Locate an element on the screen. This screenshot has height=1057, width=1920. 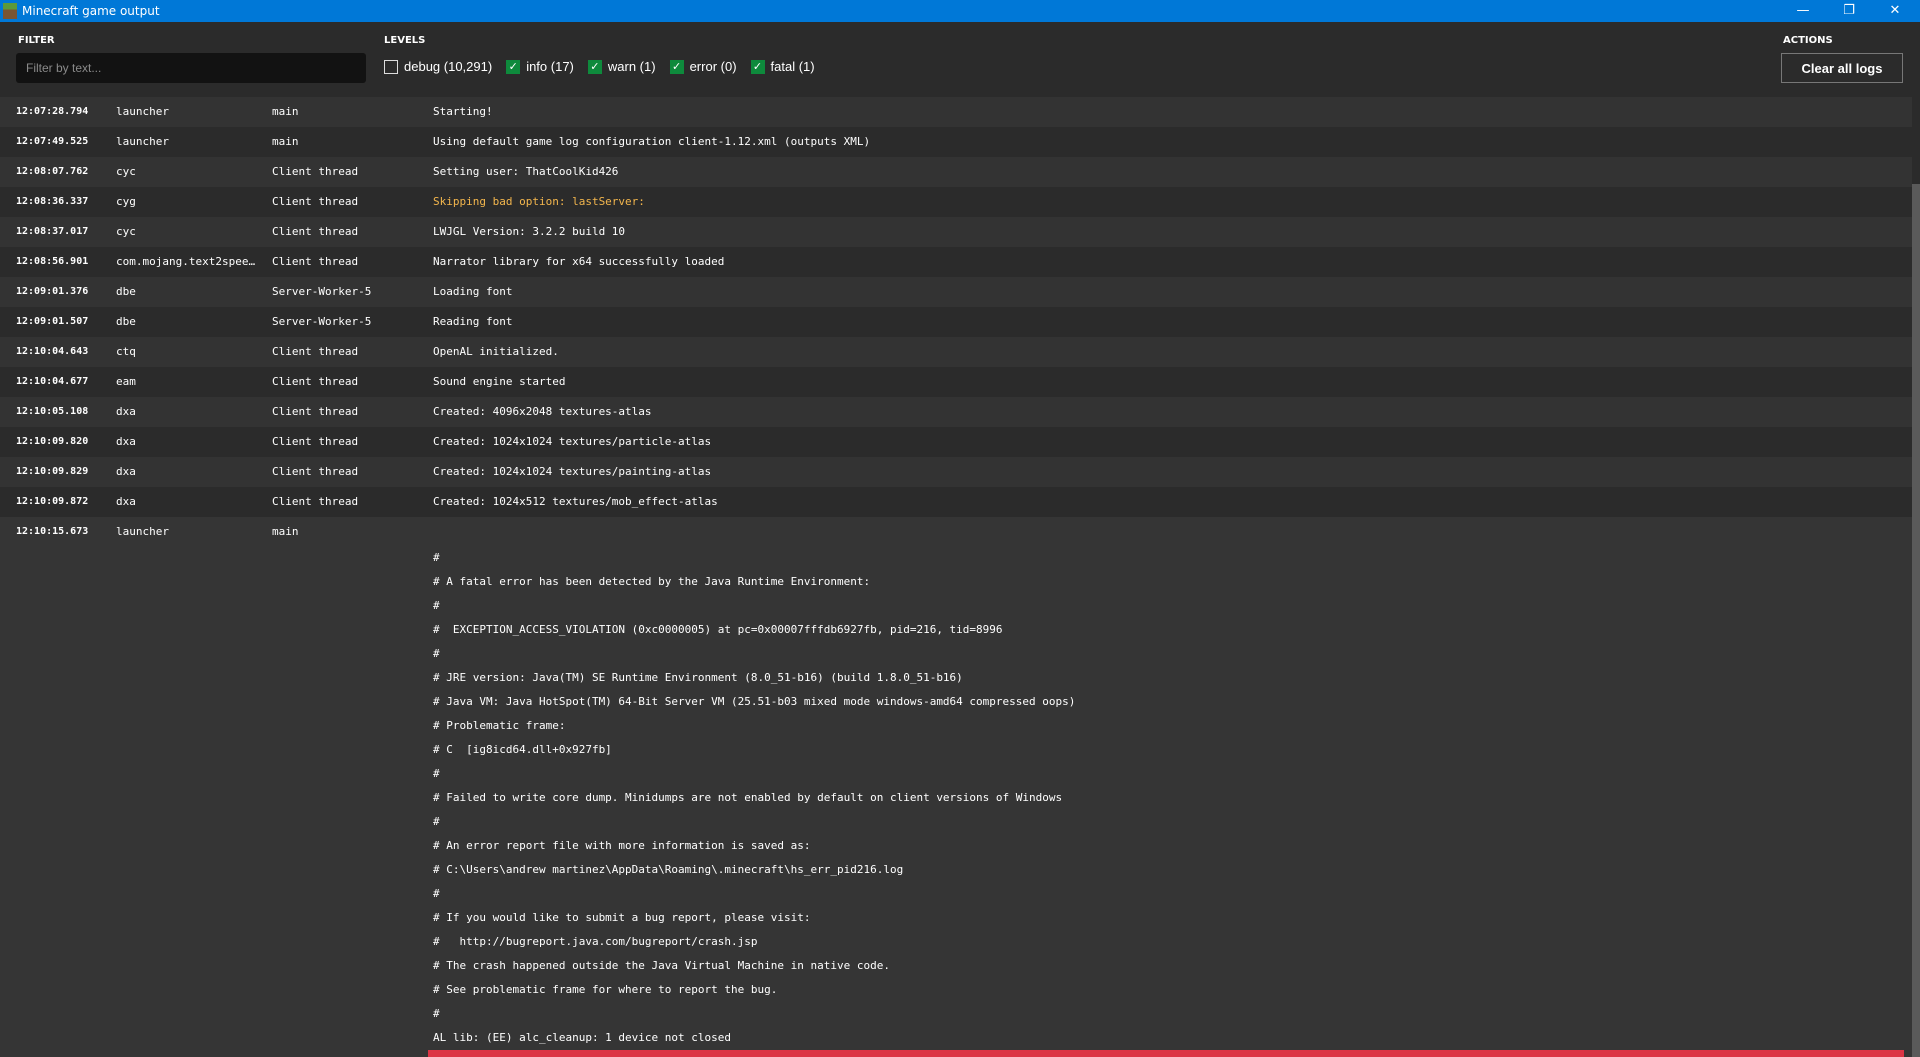
close-button: ✕ is located at coordinates (1895, 11).